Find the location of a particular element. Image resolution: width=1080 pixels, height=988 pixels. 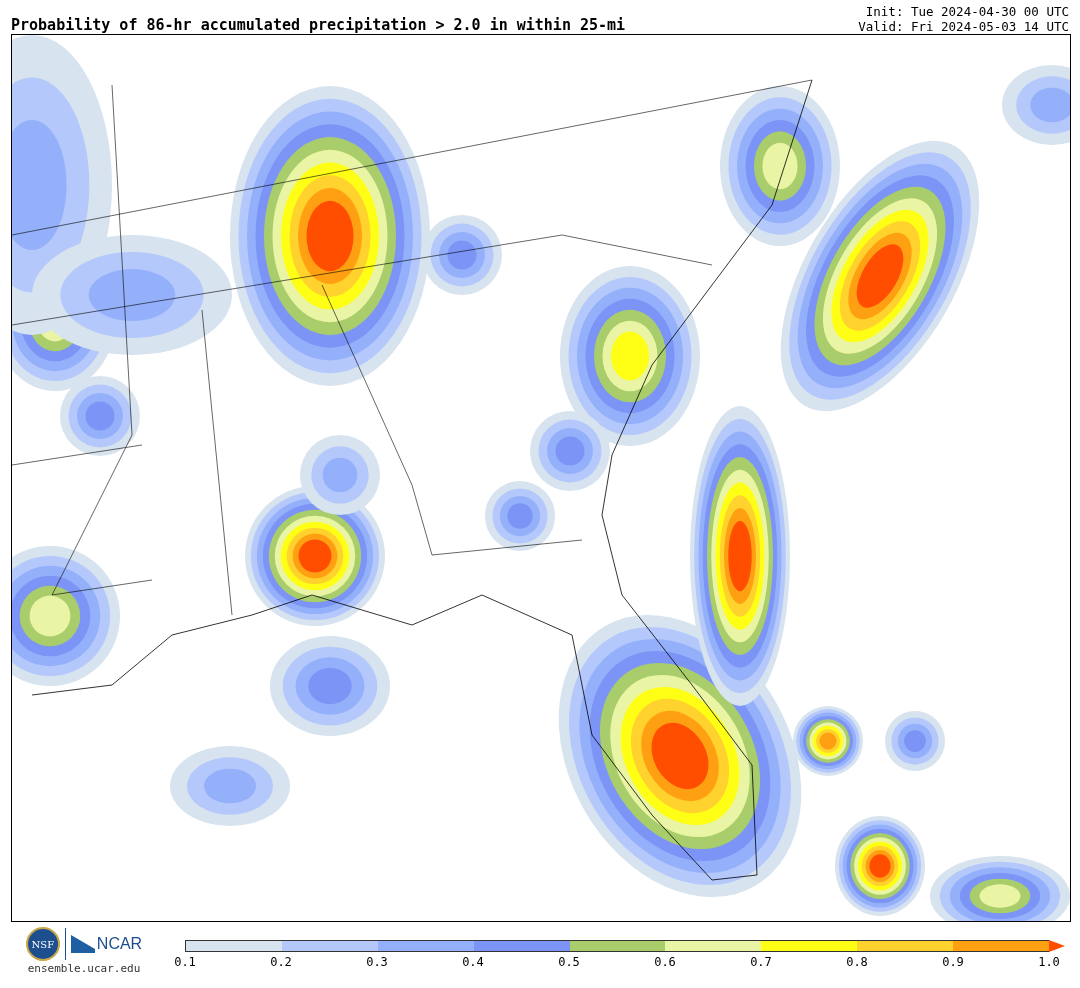

legend-tick-label: 0.7 is located at coordinates (761, 962).